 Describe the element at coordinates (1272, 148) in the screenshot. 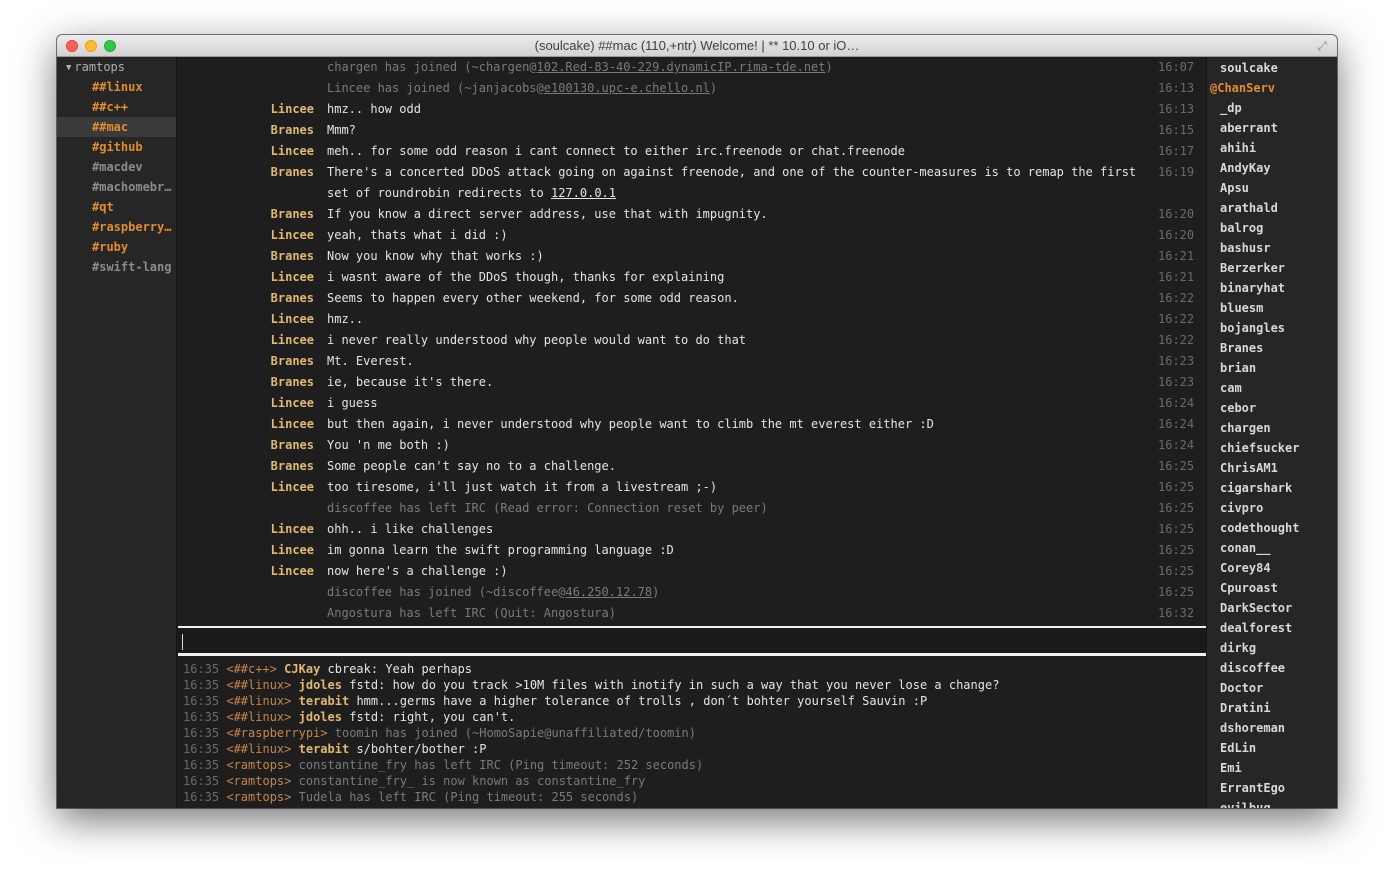

I see `user-list-item: ahihi` at that location.